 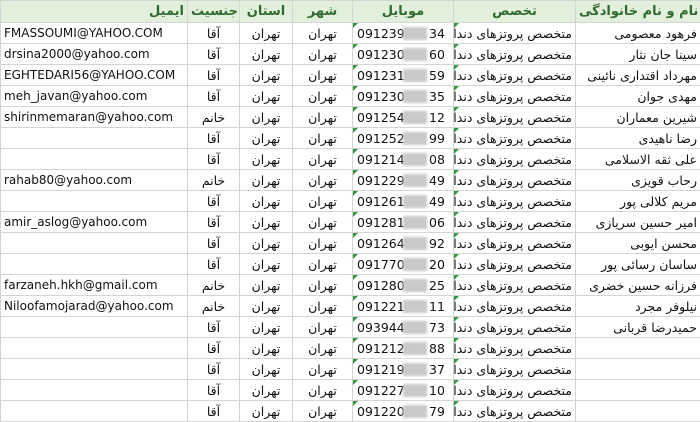 What do you see at coordinates (403, 369) in the screenshot?
I see `cell-mobile: 091219337` at bounding box center [403, 369].